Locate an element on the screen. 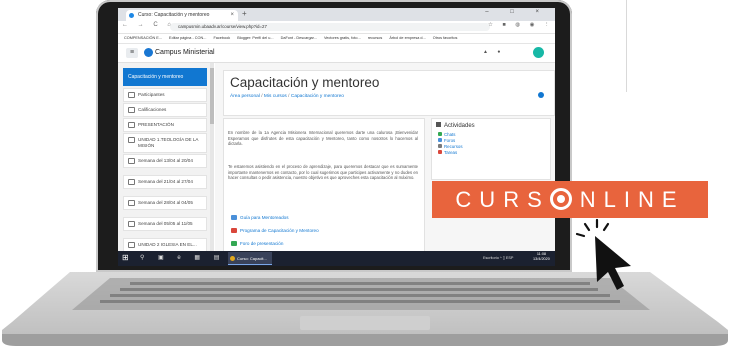  resource-link-label: Programa de Capacitación y Mentoreo is located at coordinates (279, 230).